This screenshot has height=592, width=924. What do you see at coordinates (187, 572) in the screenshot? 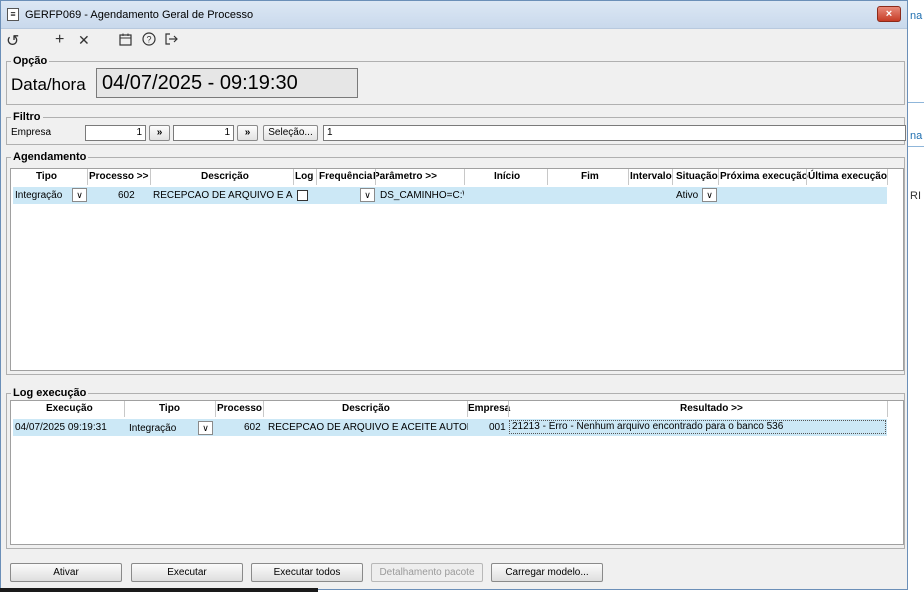
I see `executar-button: Executar` at bounding box center [187, 572].